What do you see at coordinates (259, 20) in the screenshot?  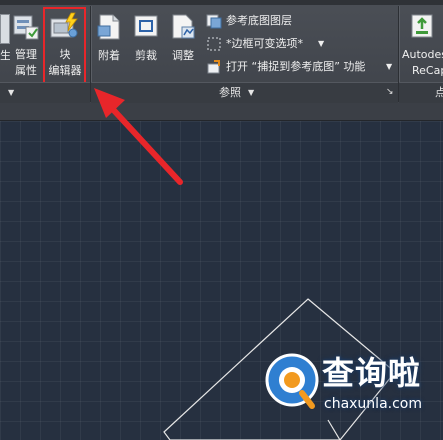 I see `underlay-layers-label: 参考底图图层` at bounding box center [259, 20].